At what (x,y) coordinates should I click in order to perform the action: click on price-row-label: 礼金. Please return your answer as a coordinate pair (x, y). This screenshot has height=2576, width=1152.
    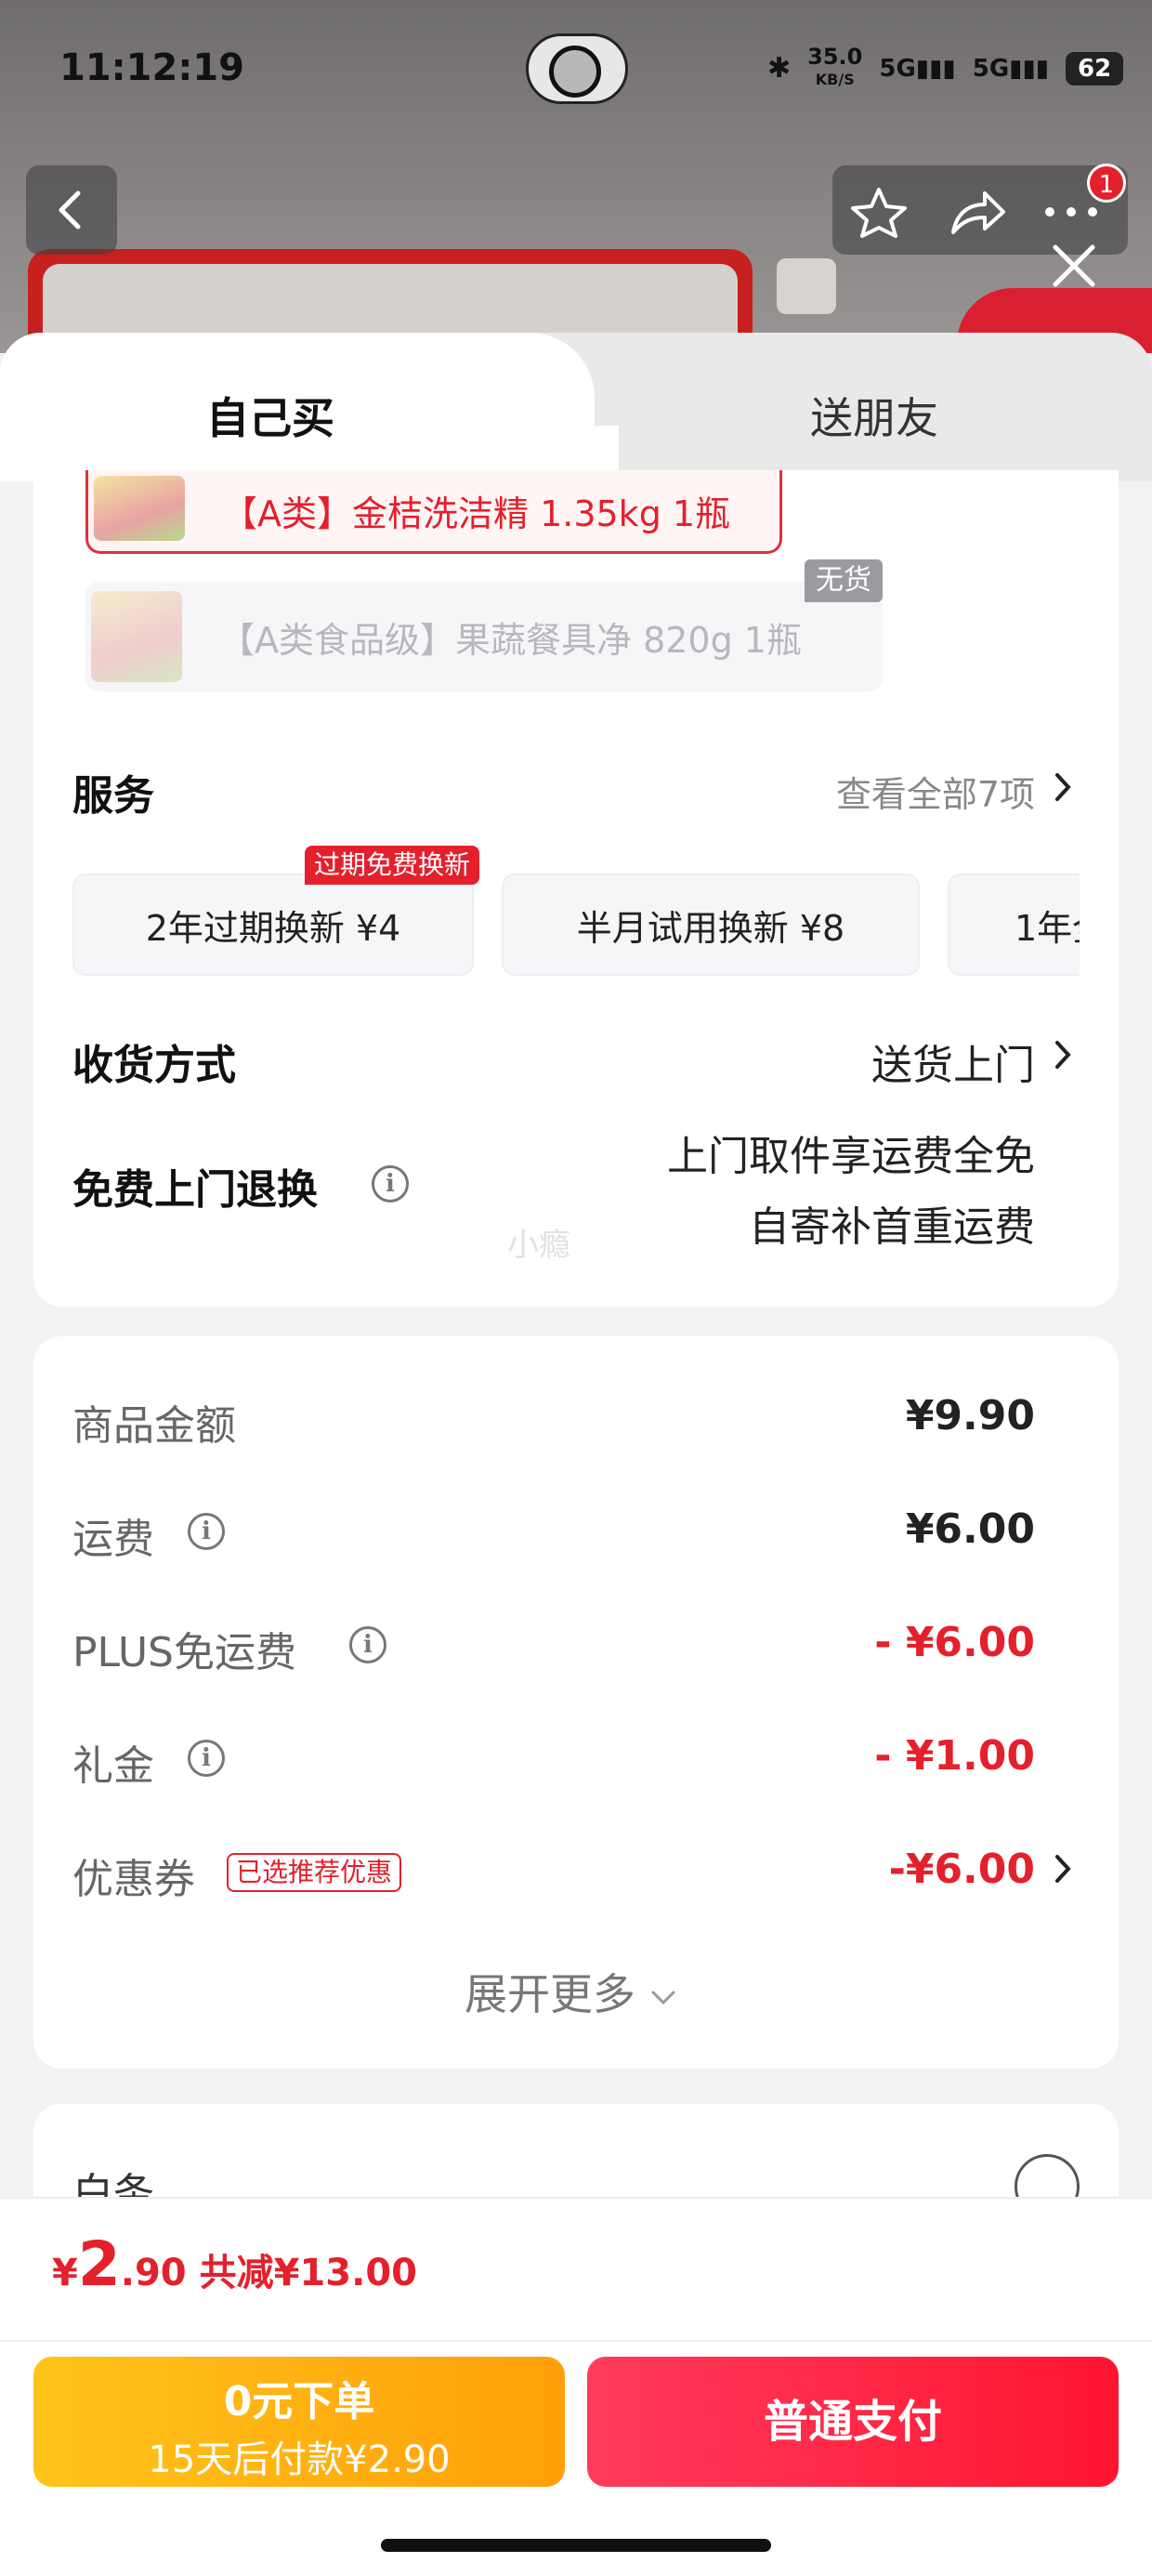
    Looking at the image, I should click on (113, 1766).